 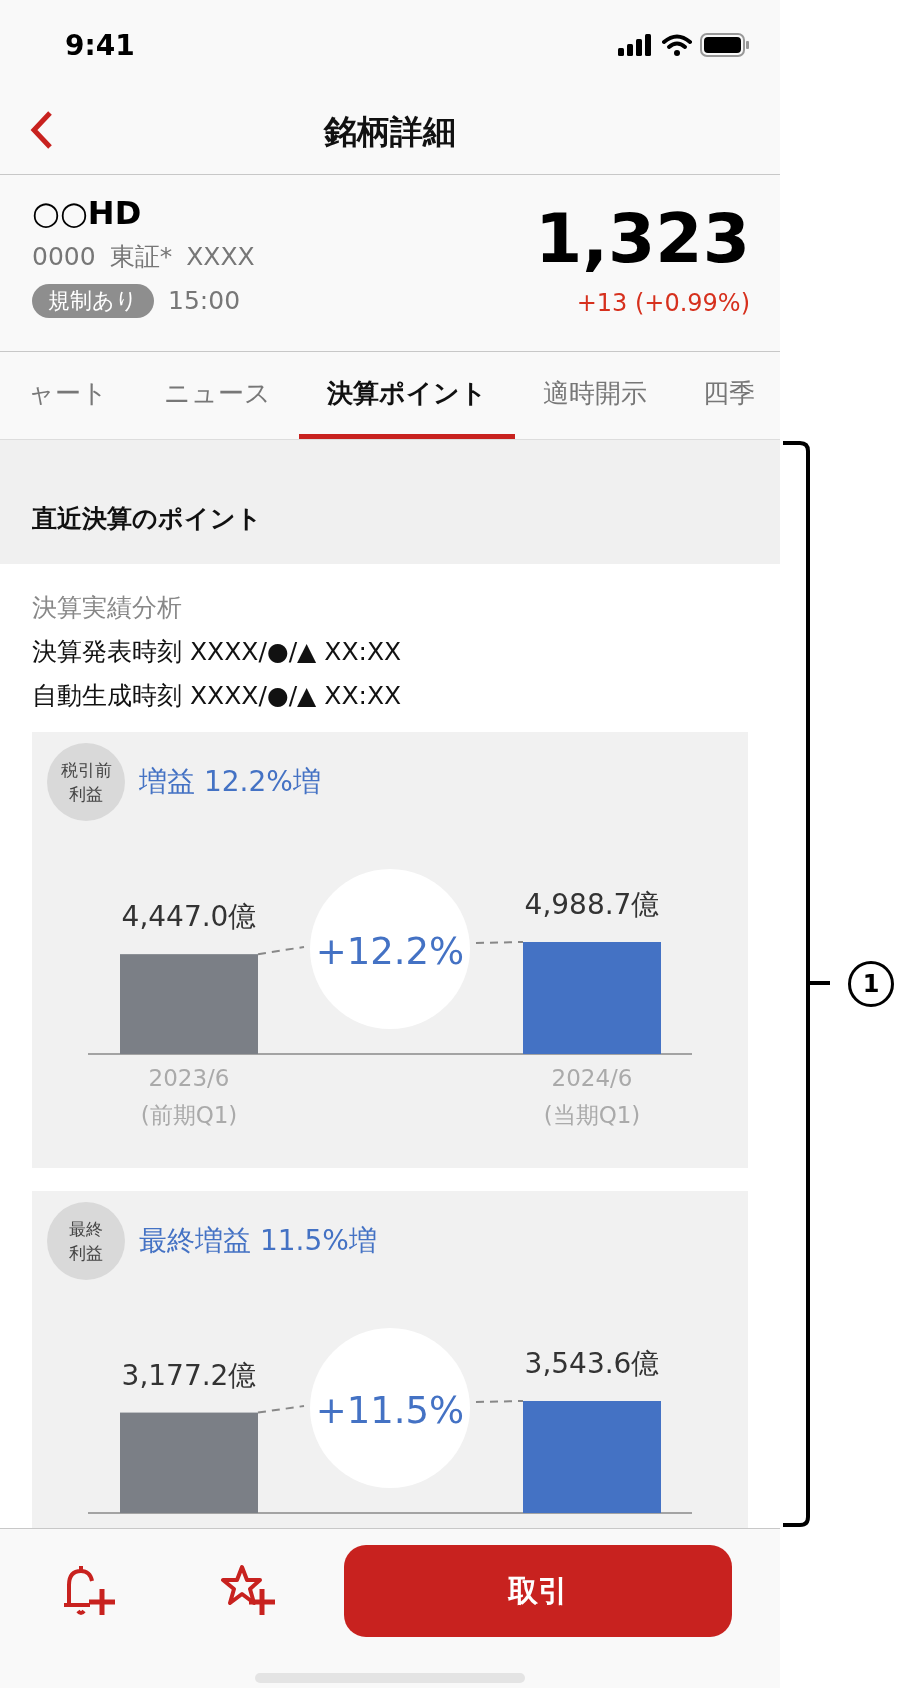 What do you see at coordinates (727, 395) in the screenshot?
I see `tab: 四季` at bounding box center [727, 395].